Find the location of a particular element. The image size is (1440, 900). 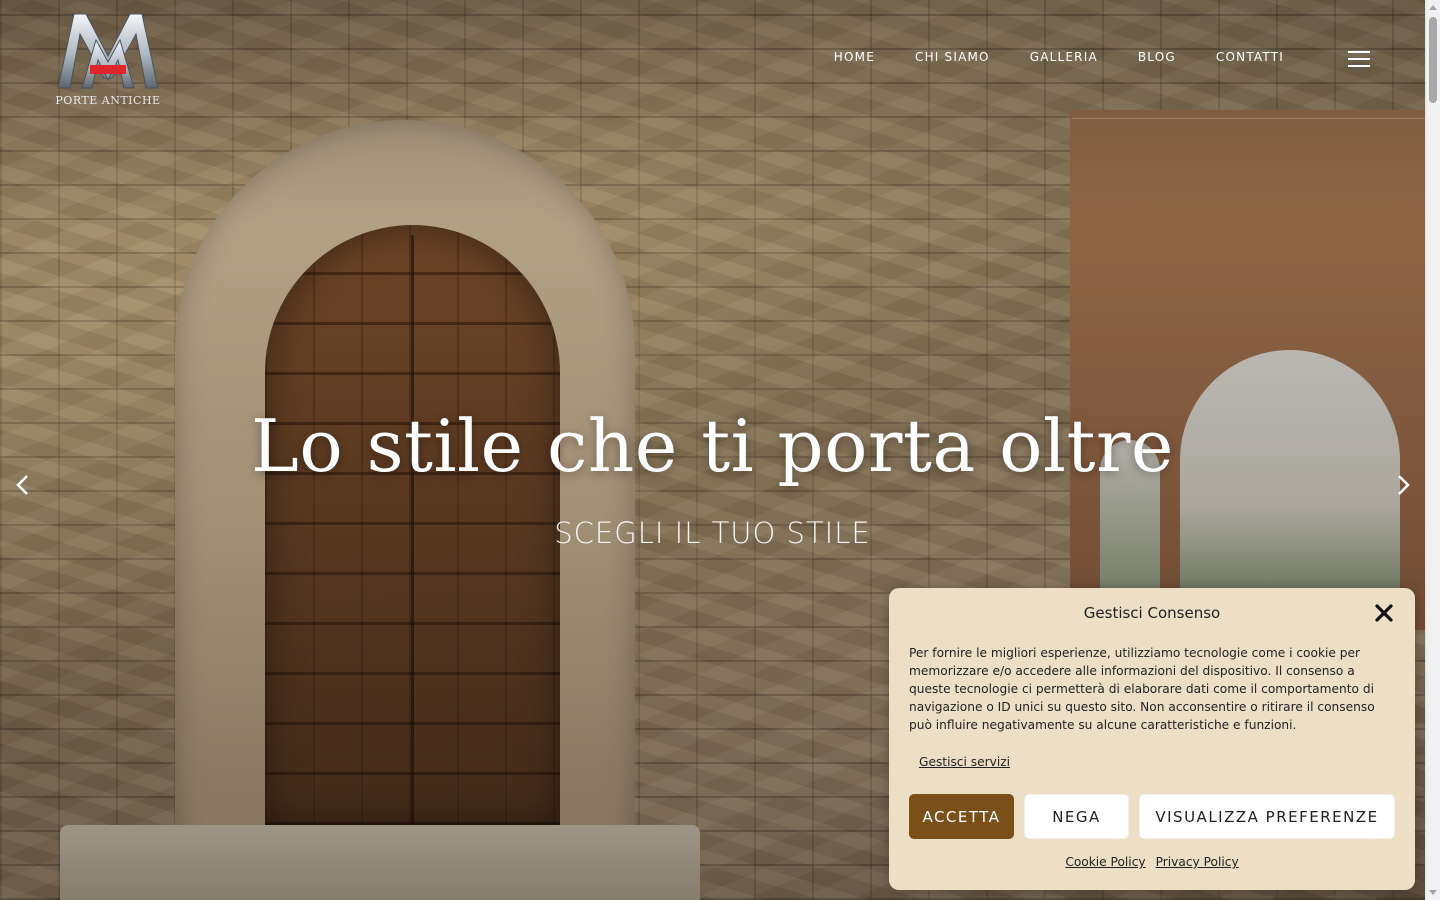

scroll-down-arrow-icon is located at coordinates (1433, 892).